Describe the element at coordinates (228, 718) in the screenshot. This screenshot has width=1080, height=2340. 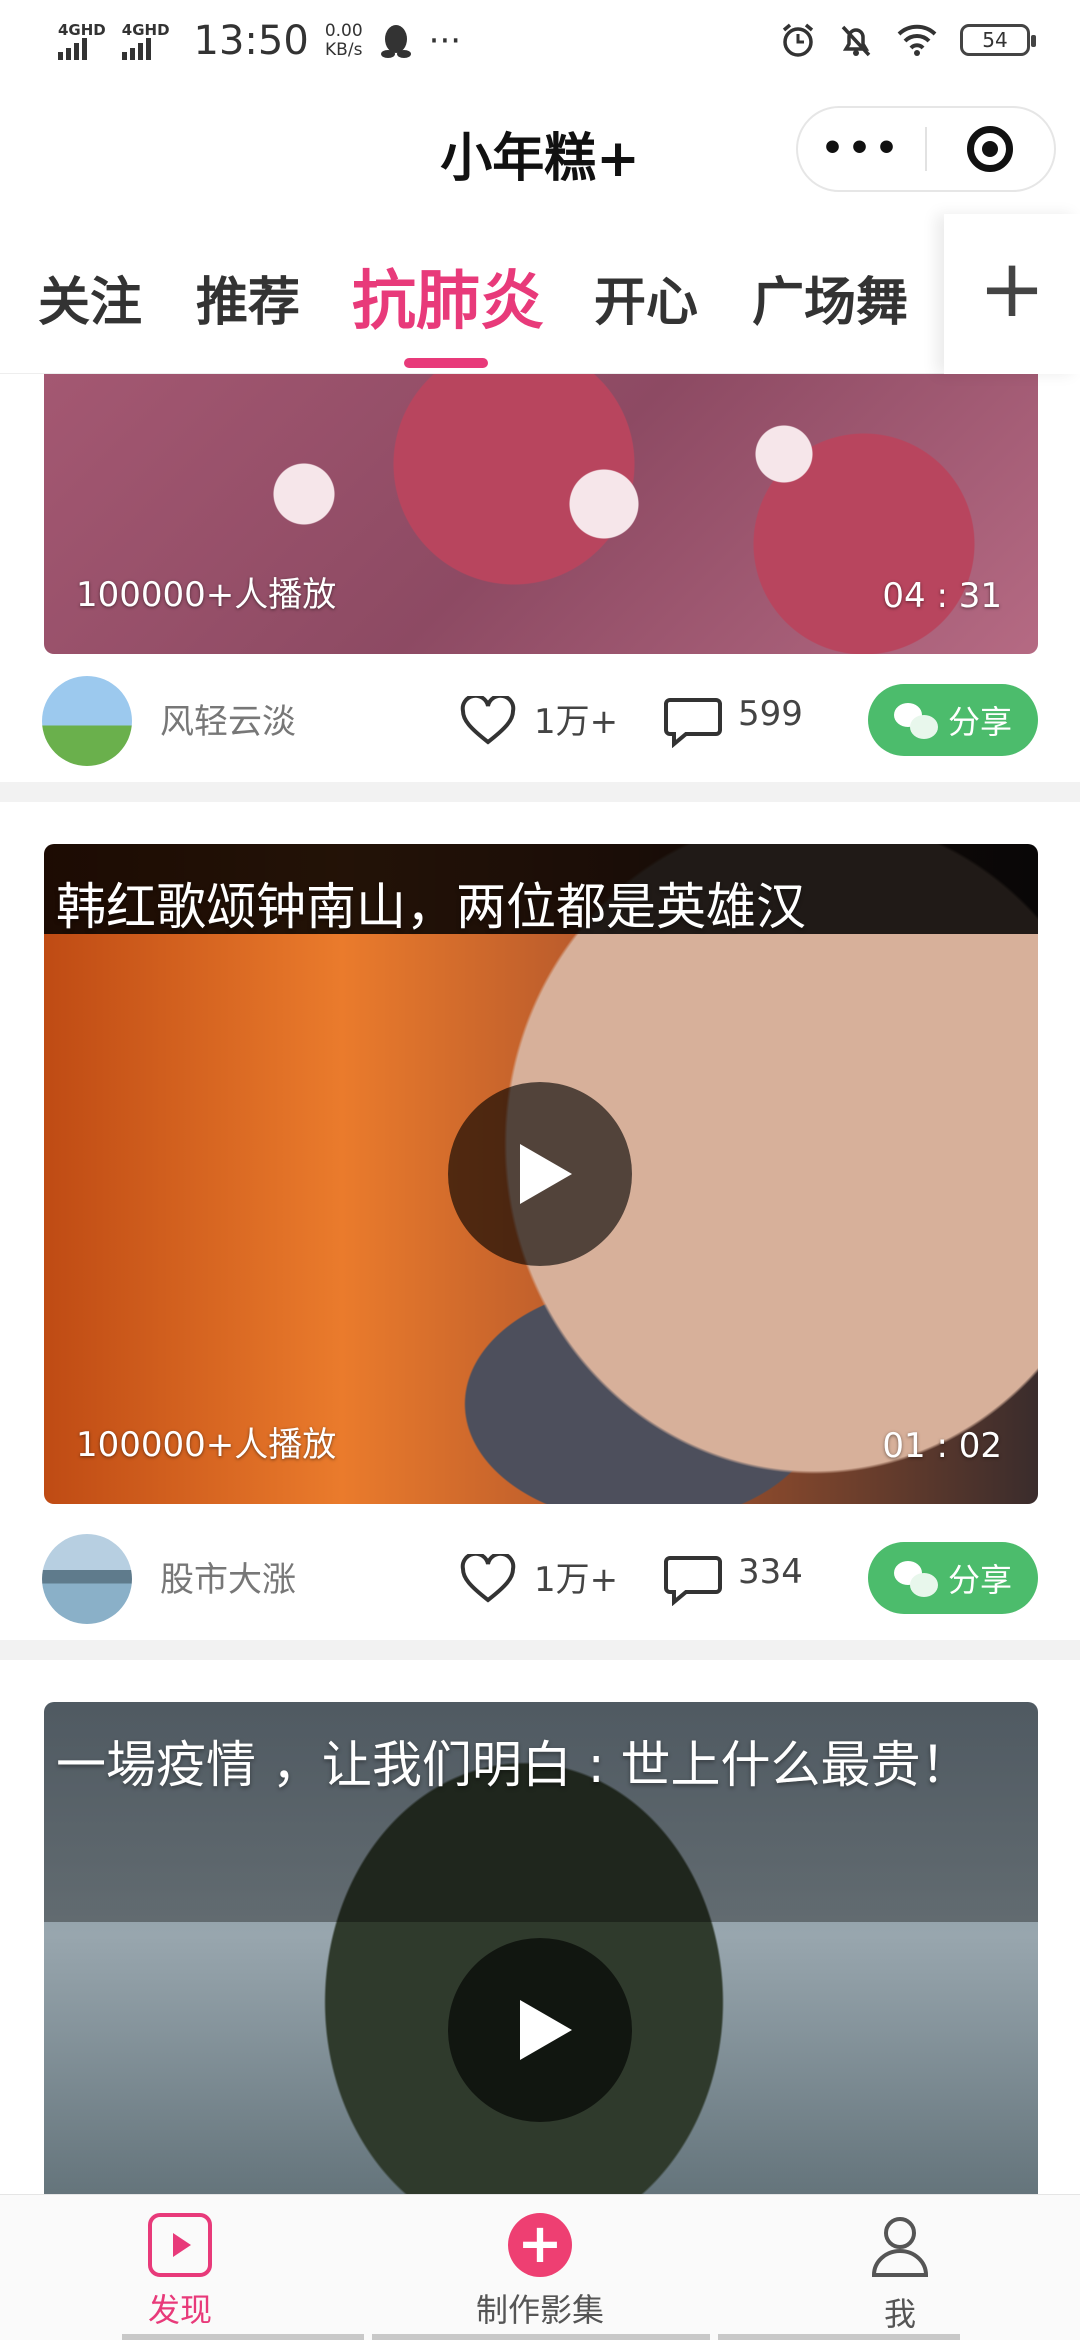
I see `author-name: 风轻云淡` at that location.